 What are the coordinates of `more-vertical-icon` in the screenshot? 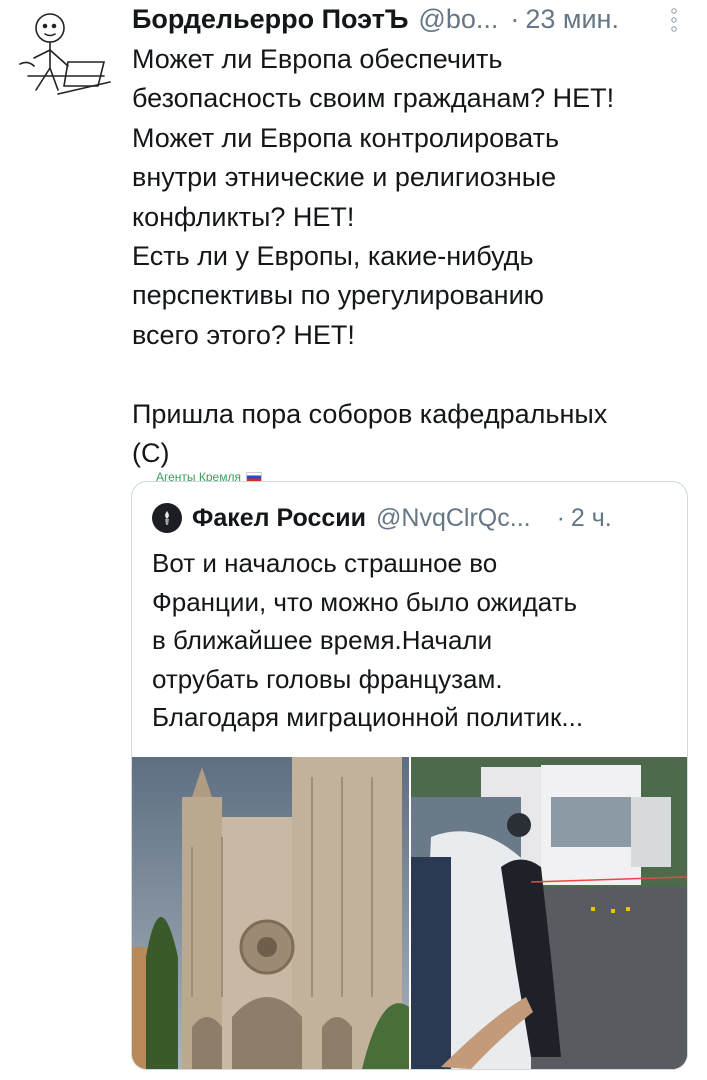 It's located at (674, 20).